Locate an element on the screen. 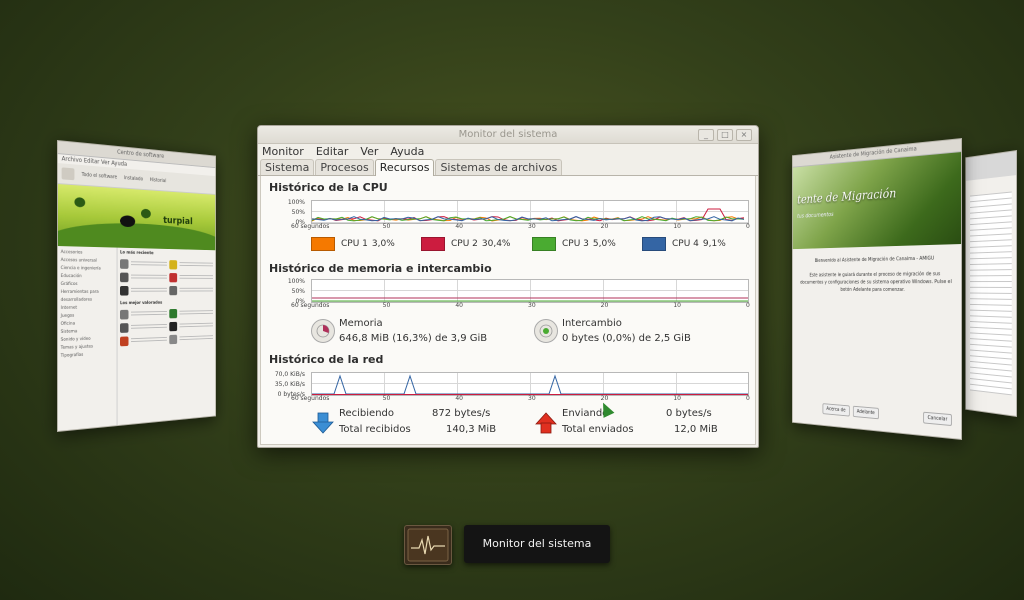 The height and width of the screenshot is (600, 1024). swap-value: 0 bytes (0,0%) de 2,5 GiB is located at coordinates (626, 338).